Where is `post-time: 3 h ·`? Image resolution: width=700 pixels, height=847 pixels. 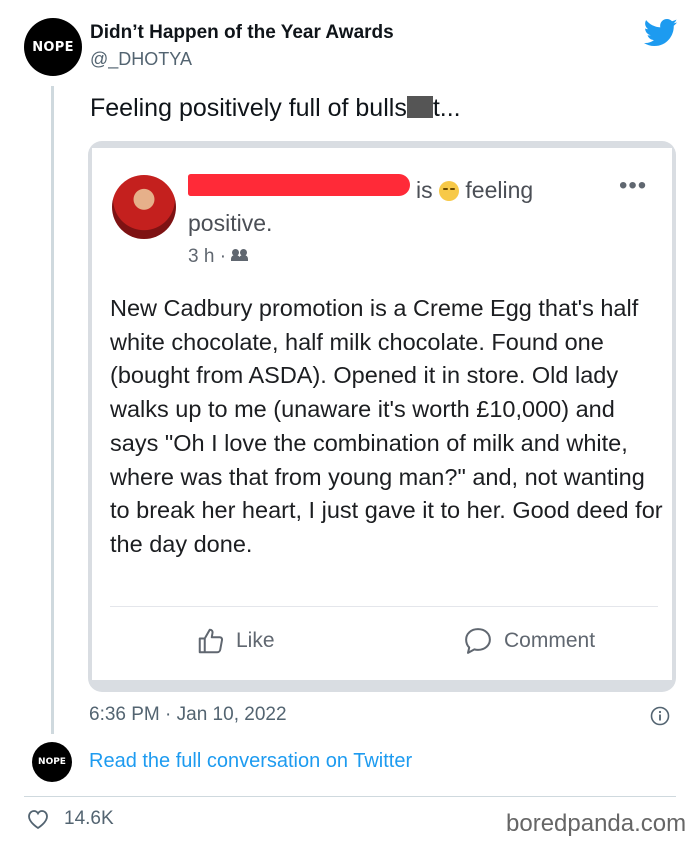
post-time: 3 h · is located at coordinates (207, 256).